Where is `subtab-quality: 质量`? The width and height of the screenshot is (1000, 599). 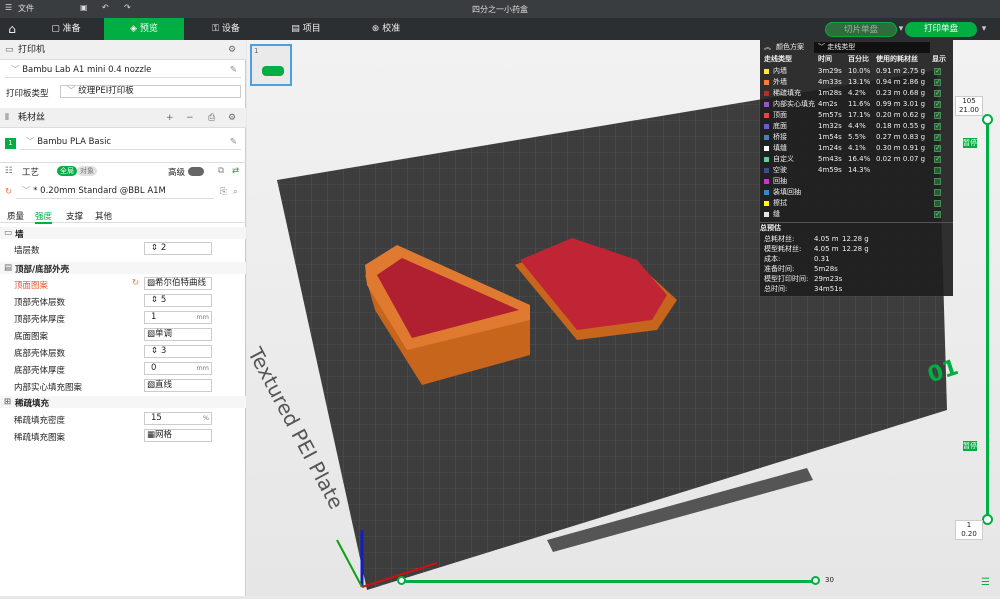
subtab-quality: 质量 is located at coordinates (15, 216).